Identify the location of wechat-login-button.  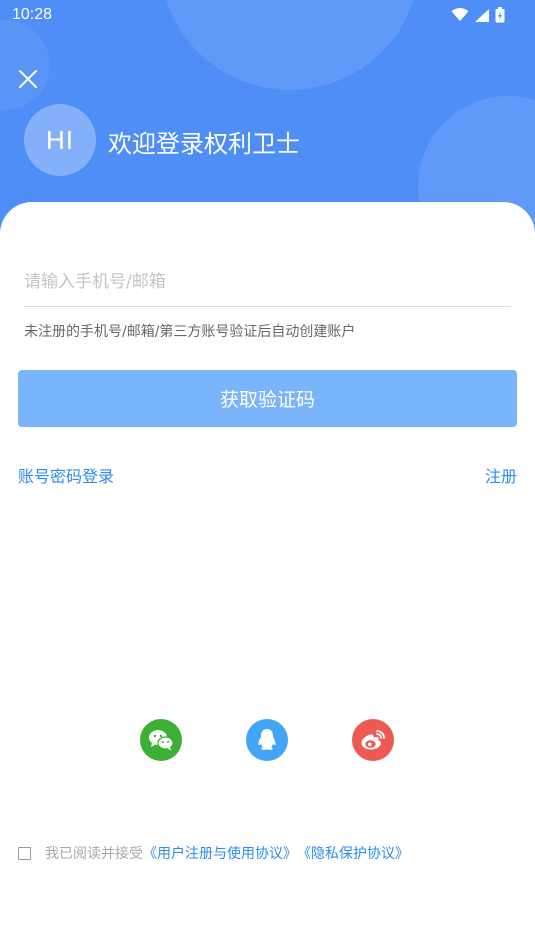
(161, 740).